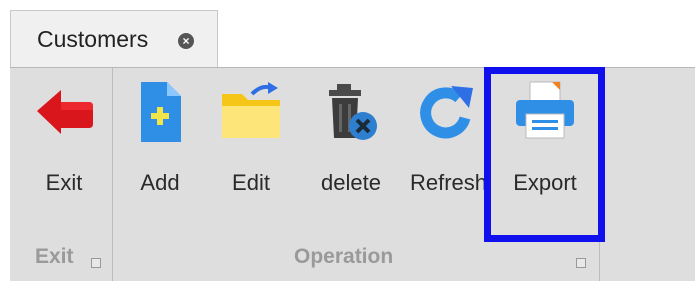 Image resolution: width=695 pixels, height=281 pixels. What do you see at coordinates (65, 112) in the screenshot?
I see `exit-arrow-icon` at bounding box center [65, 112].